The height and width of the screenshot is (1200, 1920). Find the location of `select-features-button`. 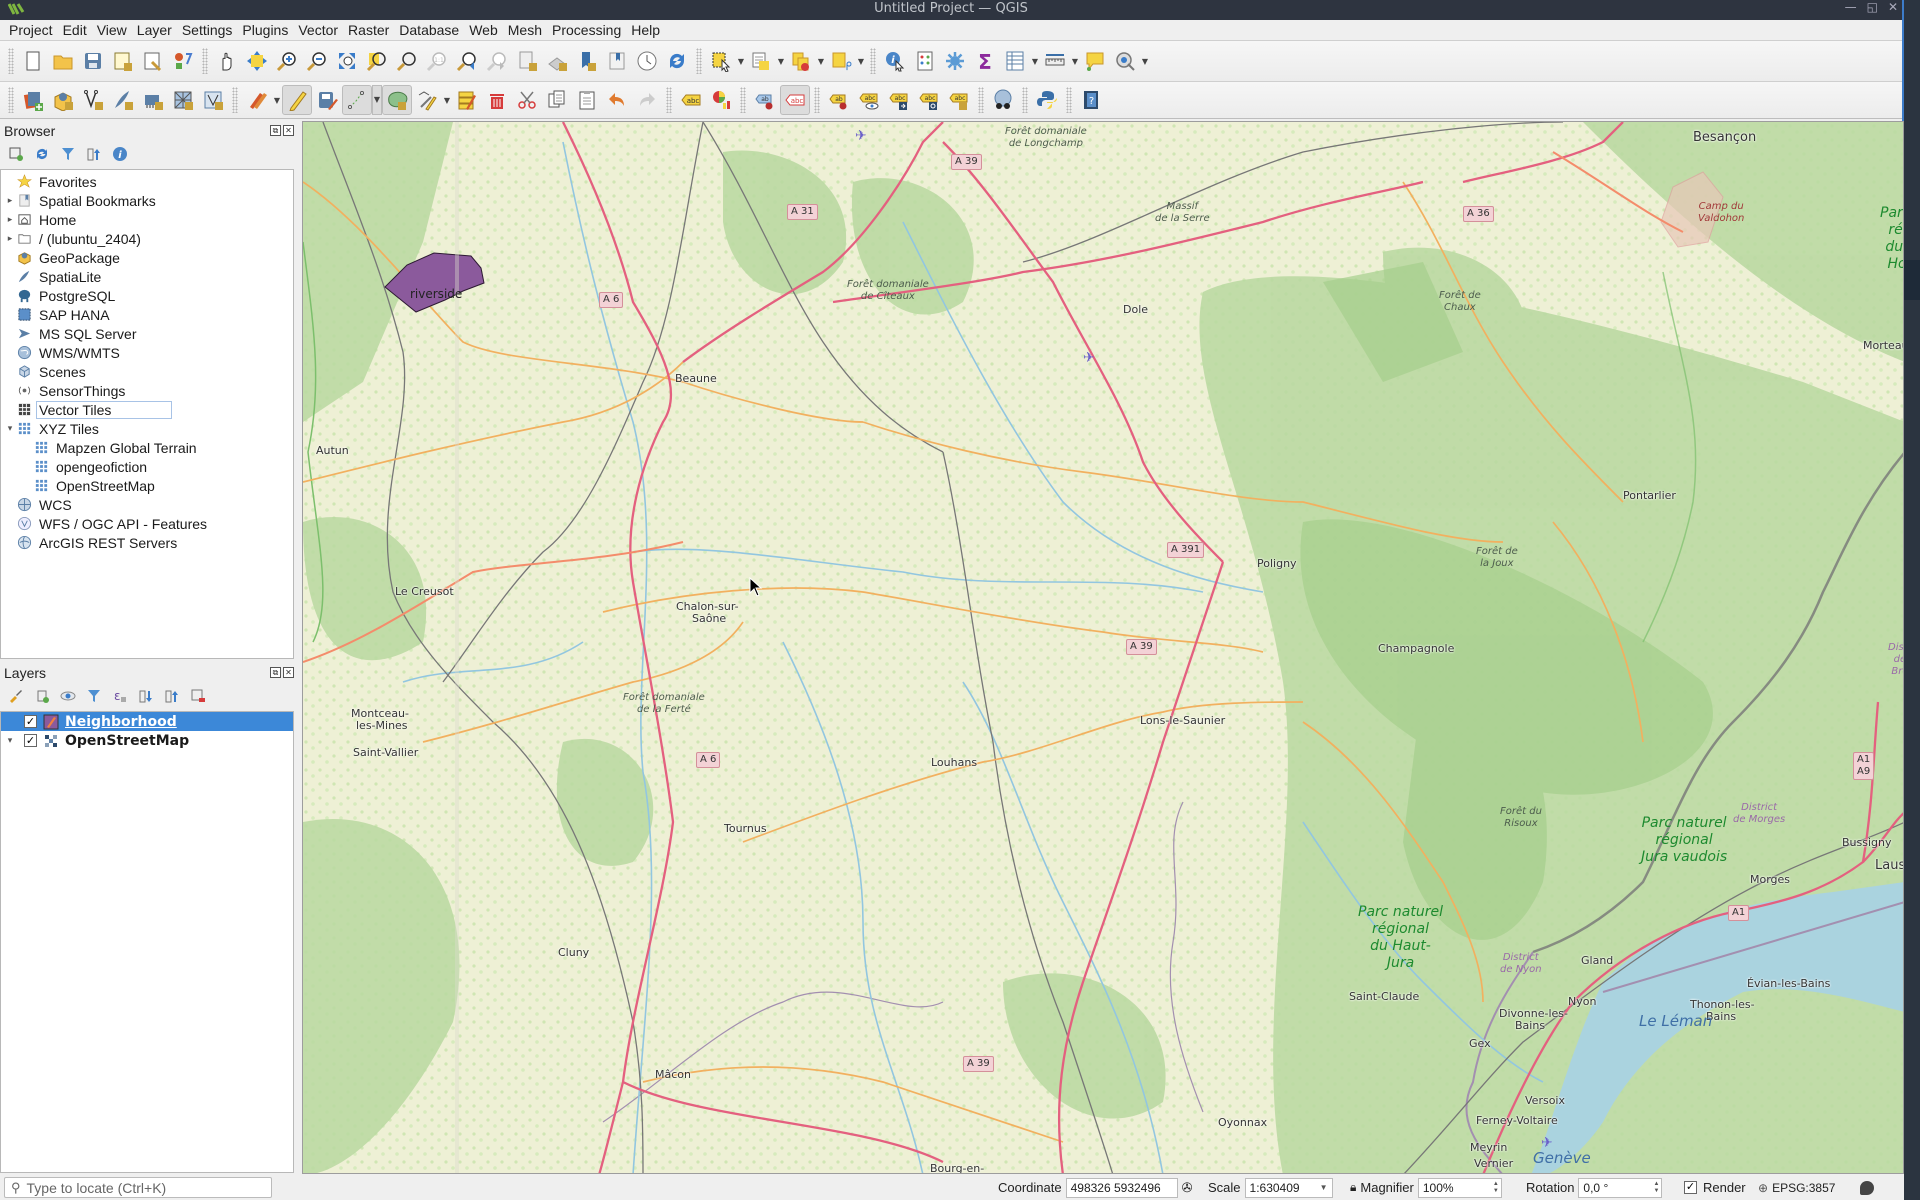

select-features-button is located at coordinates (721, 61).